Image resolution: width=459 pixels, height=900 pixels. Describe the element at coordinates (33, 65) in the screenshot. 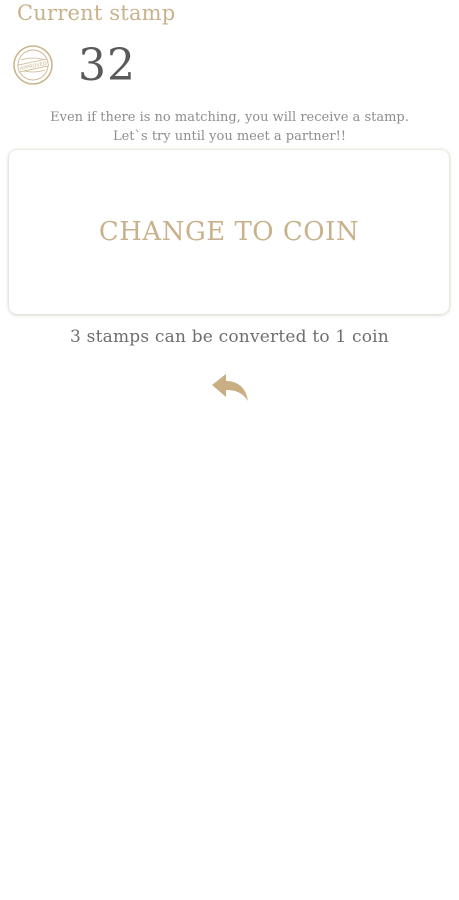

I see `stamp-icon: APPROVED` at that location.